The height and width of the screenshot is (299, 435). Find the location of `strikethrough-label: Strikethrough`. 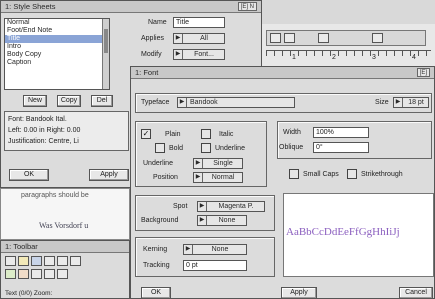

strikethrough-label: Strikethrough is located at coordinates (382, 174).